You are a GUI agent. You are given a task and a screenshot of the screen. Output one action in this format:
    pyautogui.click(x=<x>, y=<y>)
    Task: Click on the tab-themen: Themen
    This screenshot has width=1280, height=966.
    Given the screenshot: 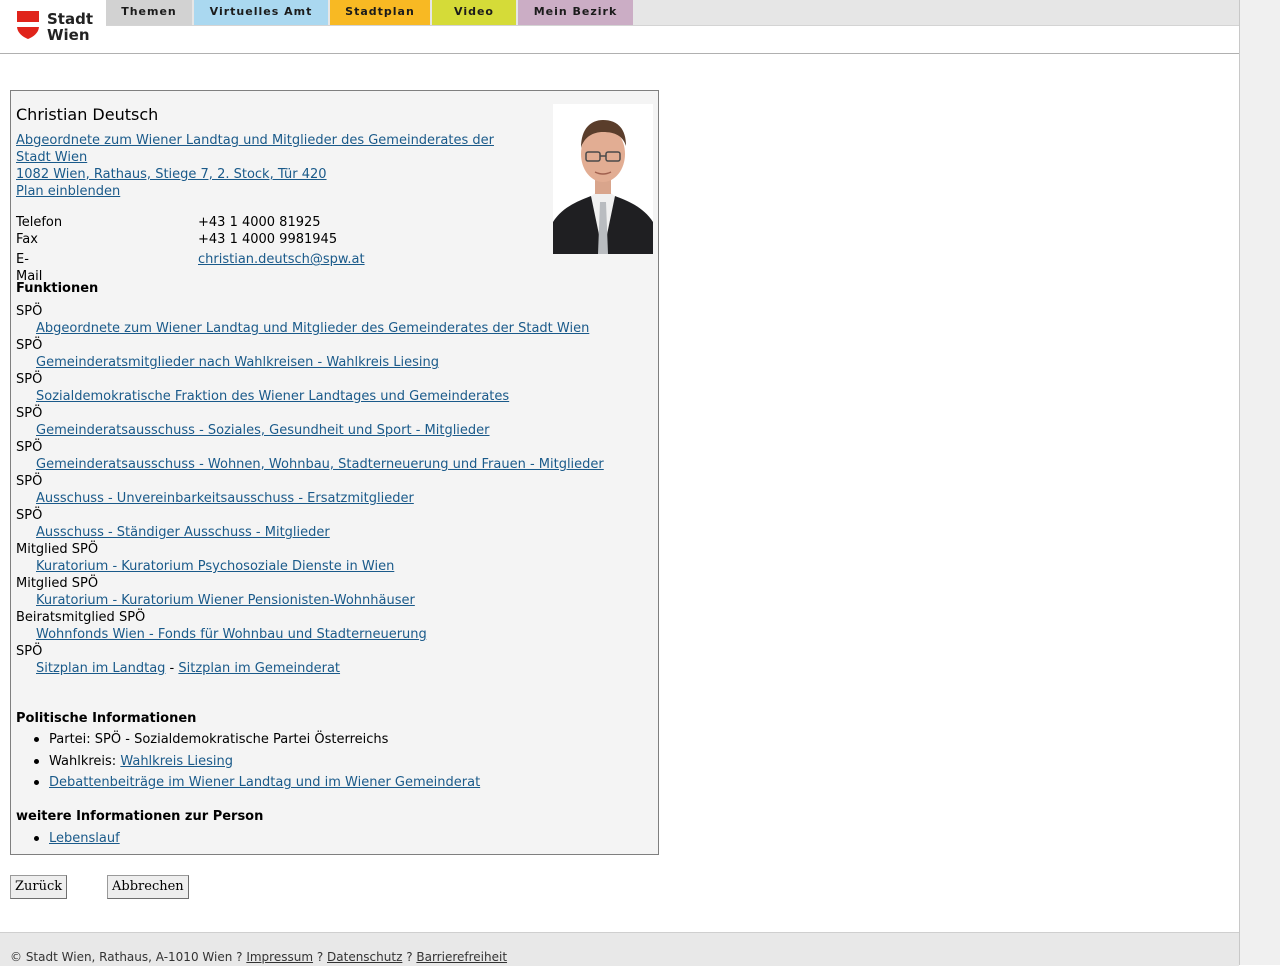 What is the action you would take?
    pyautogui.click(x=149, y=12)
    